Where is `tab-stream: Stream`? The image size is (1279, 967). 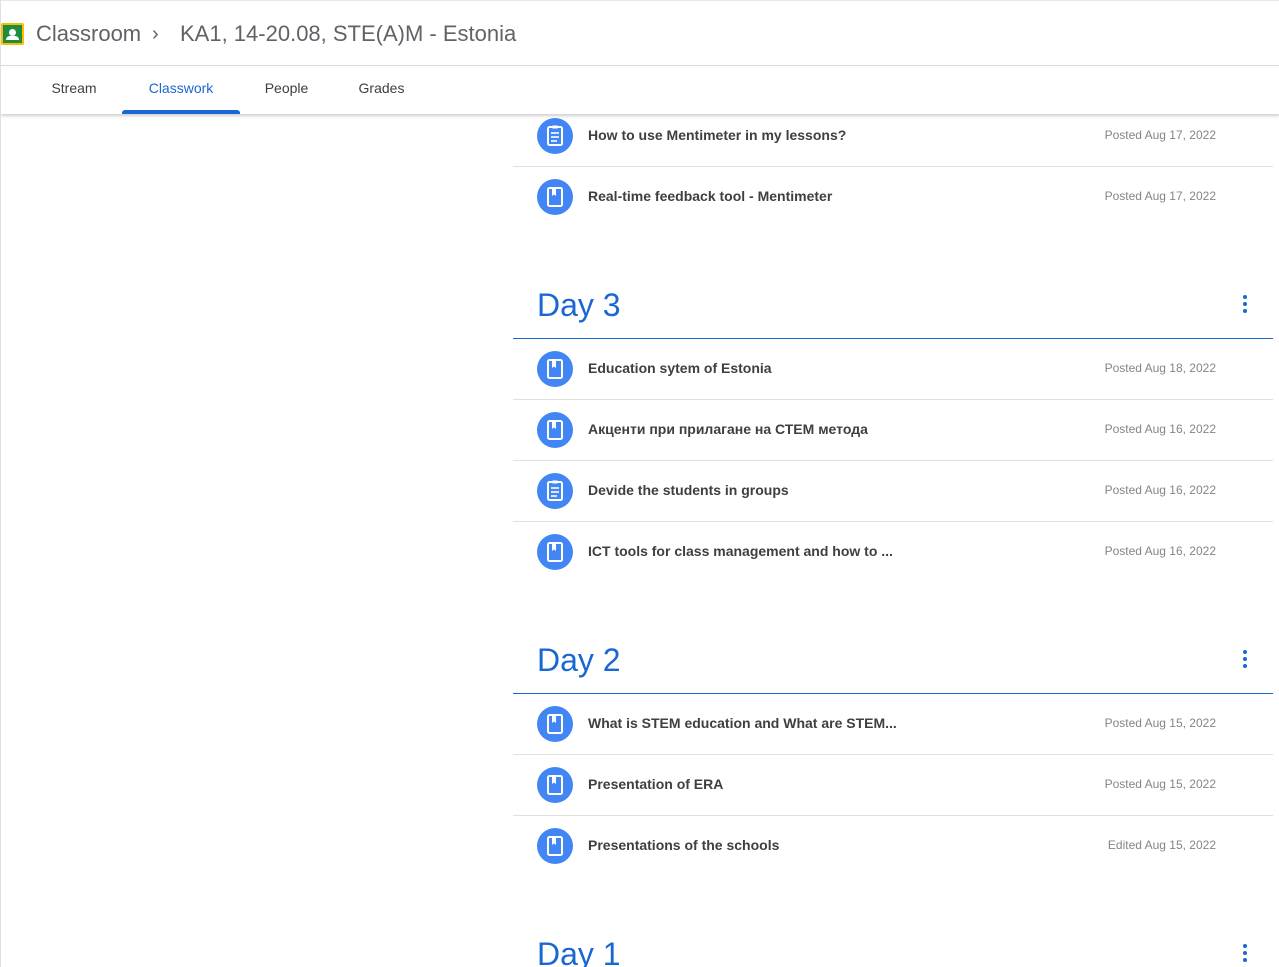 tab-stream: Stream is located at coordinates (74, 90).